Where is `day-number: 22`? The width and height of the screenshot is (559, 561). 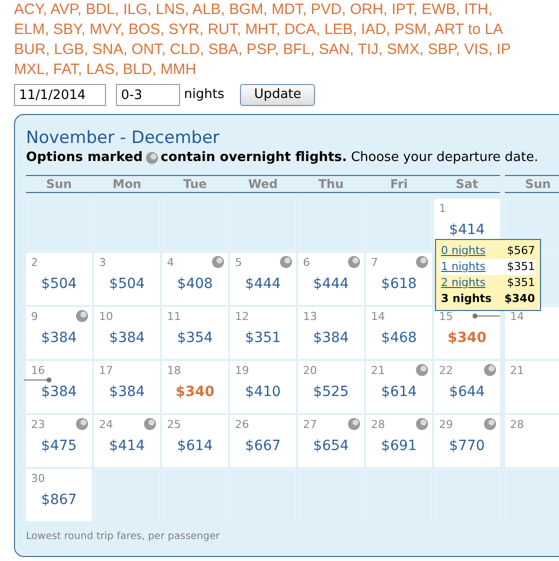 day-number: 22 is located at coordinates (446, 371).